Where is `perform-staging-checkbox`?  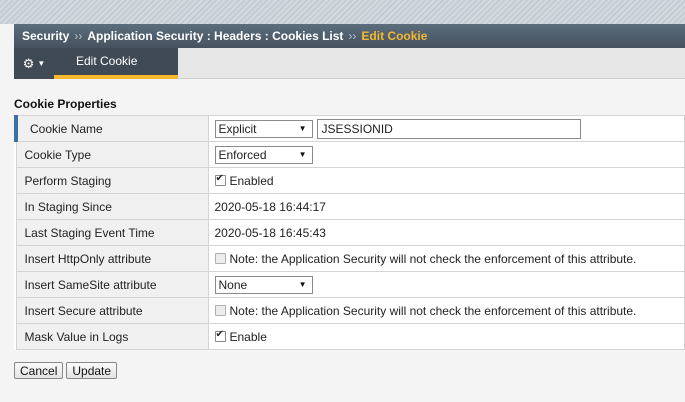 perform-staging-checkbox is located at coordinates (220, 180).